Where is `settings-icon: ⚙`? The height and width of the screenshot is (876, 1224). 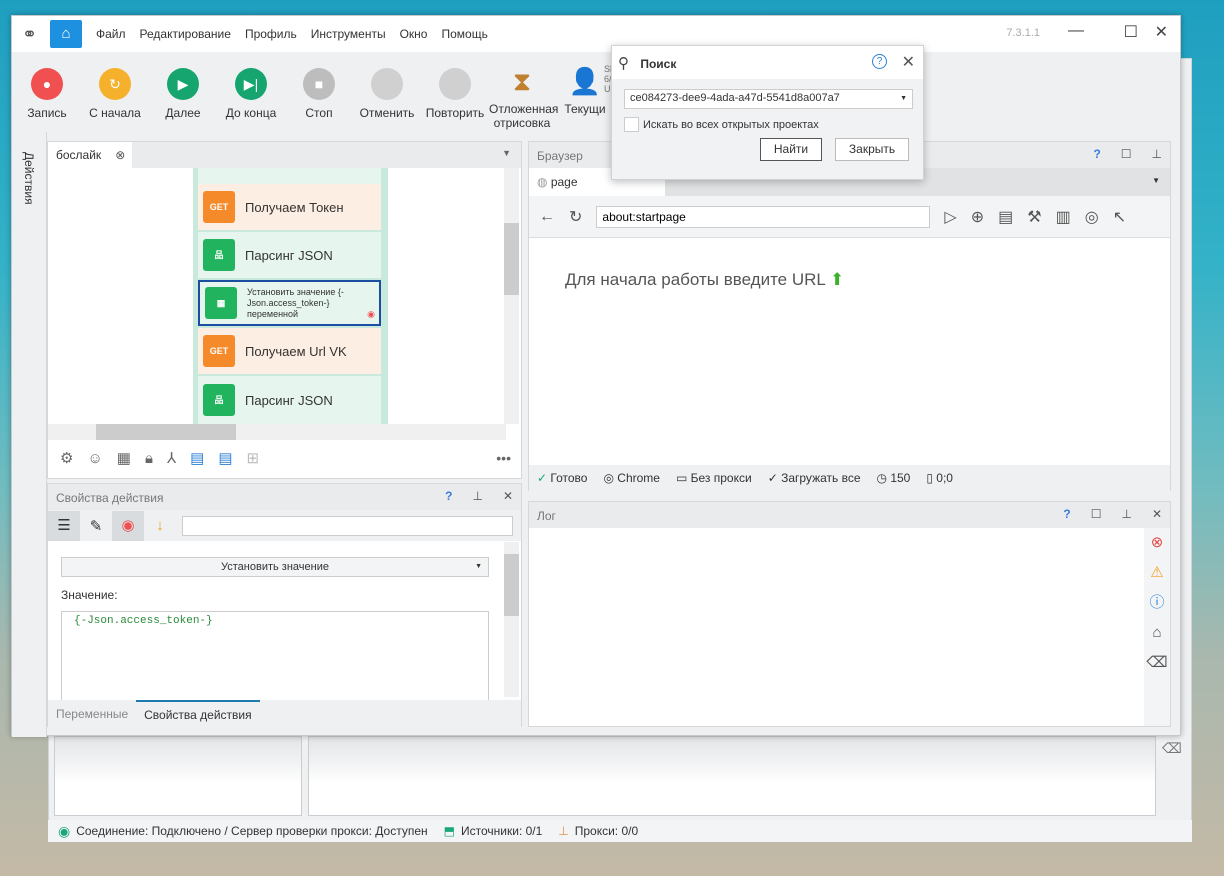 settings-icon: ⚙ is located at coordinates (66, 458).